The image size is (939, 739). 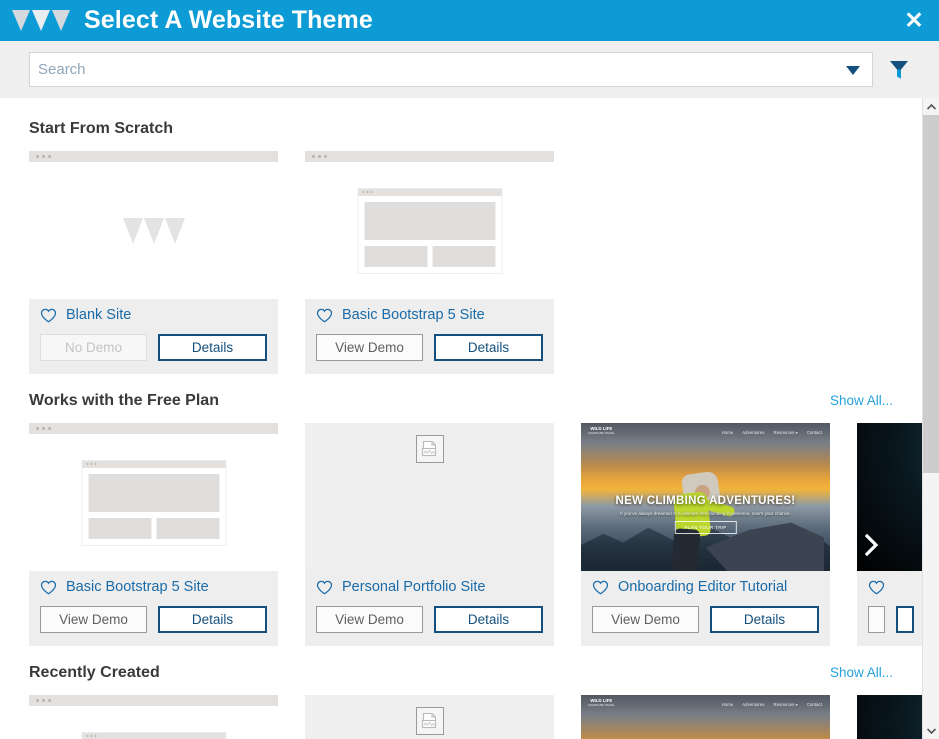 What do you see at coordinates (914, 20) in the screenshot?
I see `close-icon: ✕` at bounding box center [914, 20].